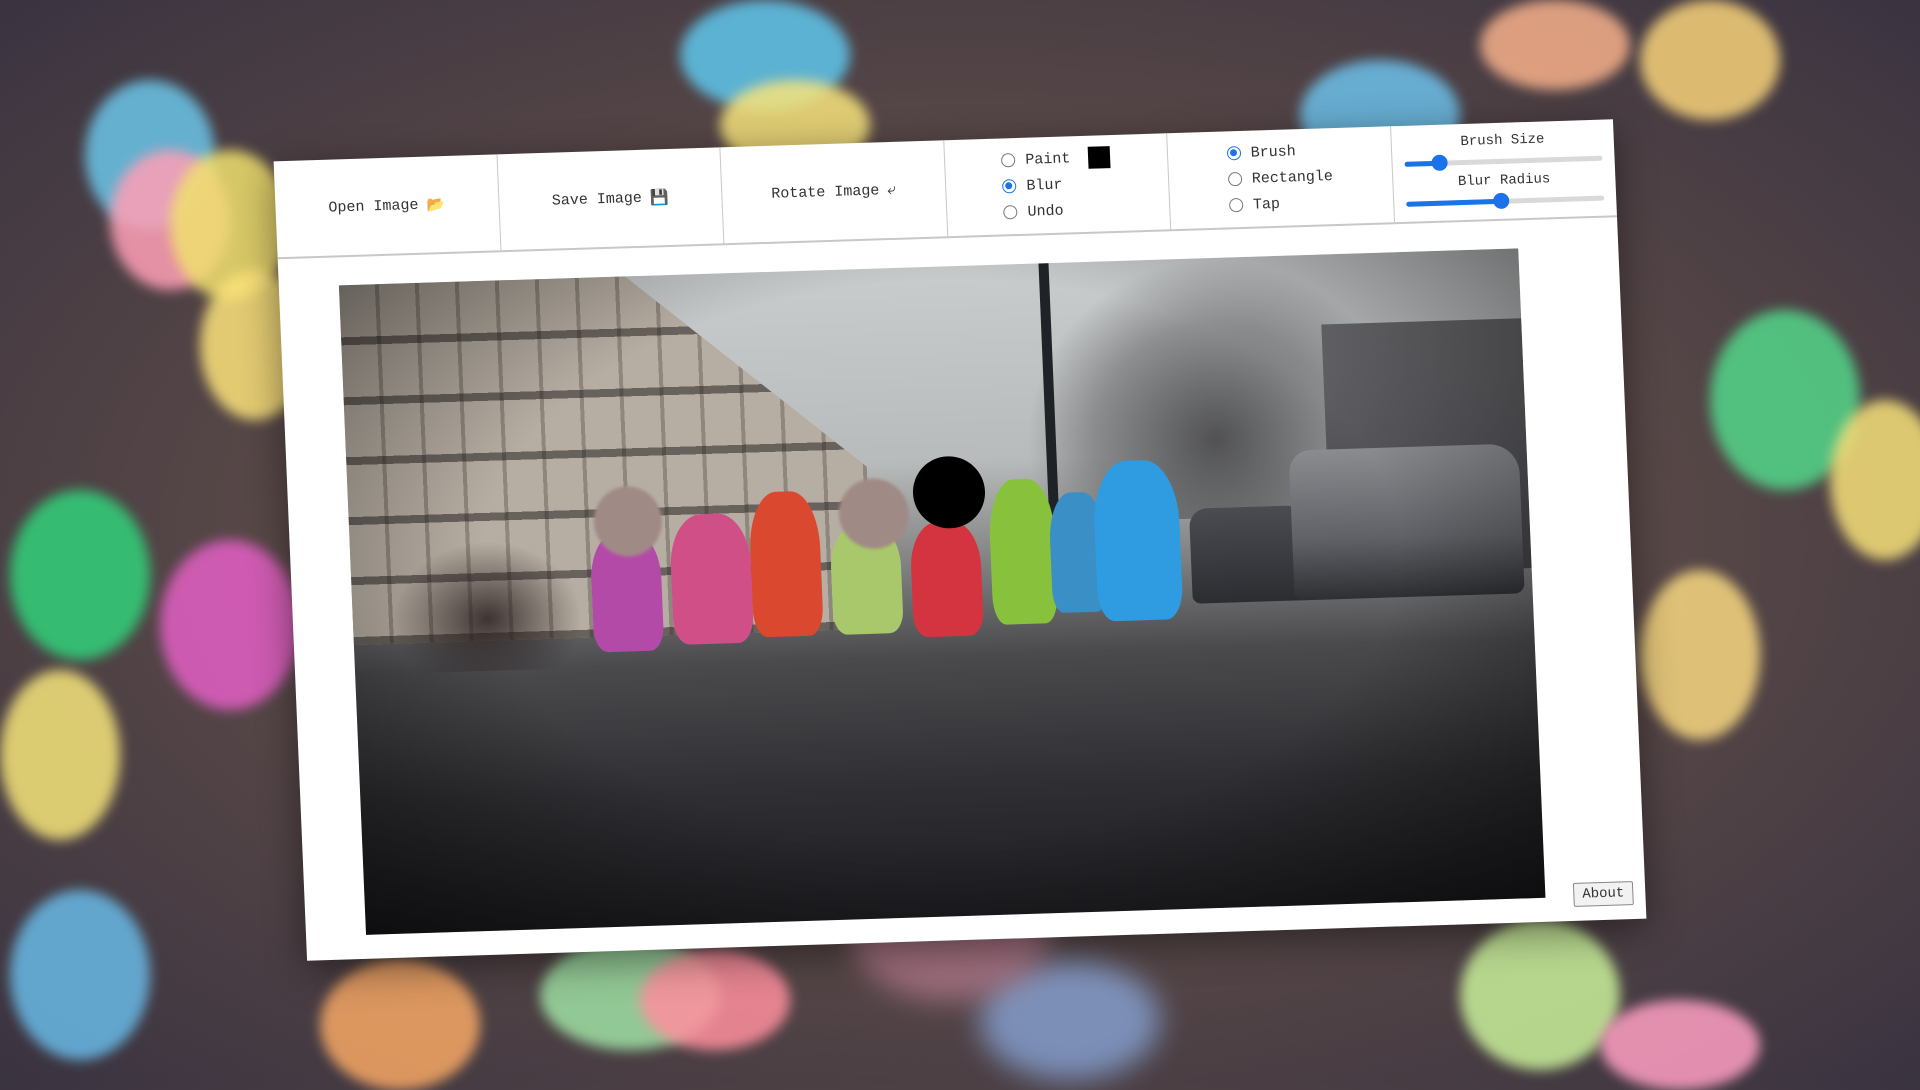 Image resolution: width=1920 pixels, height=1090 pixels. Describe the element at coordinates (1504, 181) in the screenshot. I see `blur-radius-label: Blur Radius` at that location.